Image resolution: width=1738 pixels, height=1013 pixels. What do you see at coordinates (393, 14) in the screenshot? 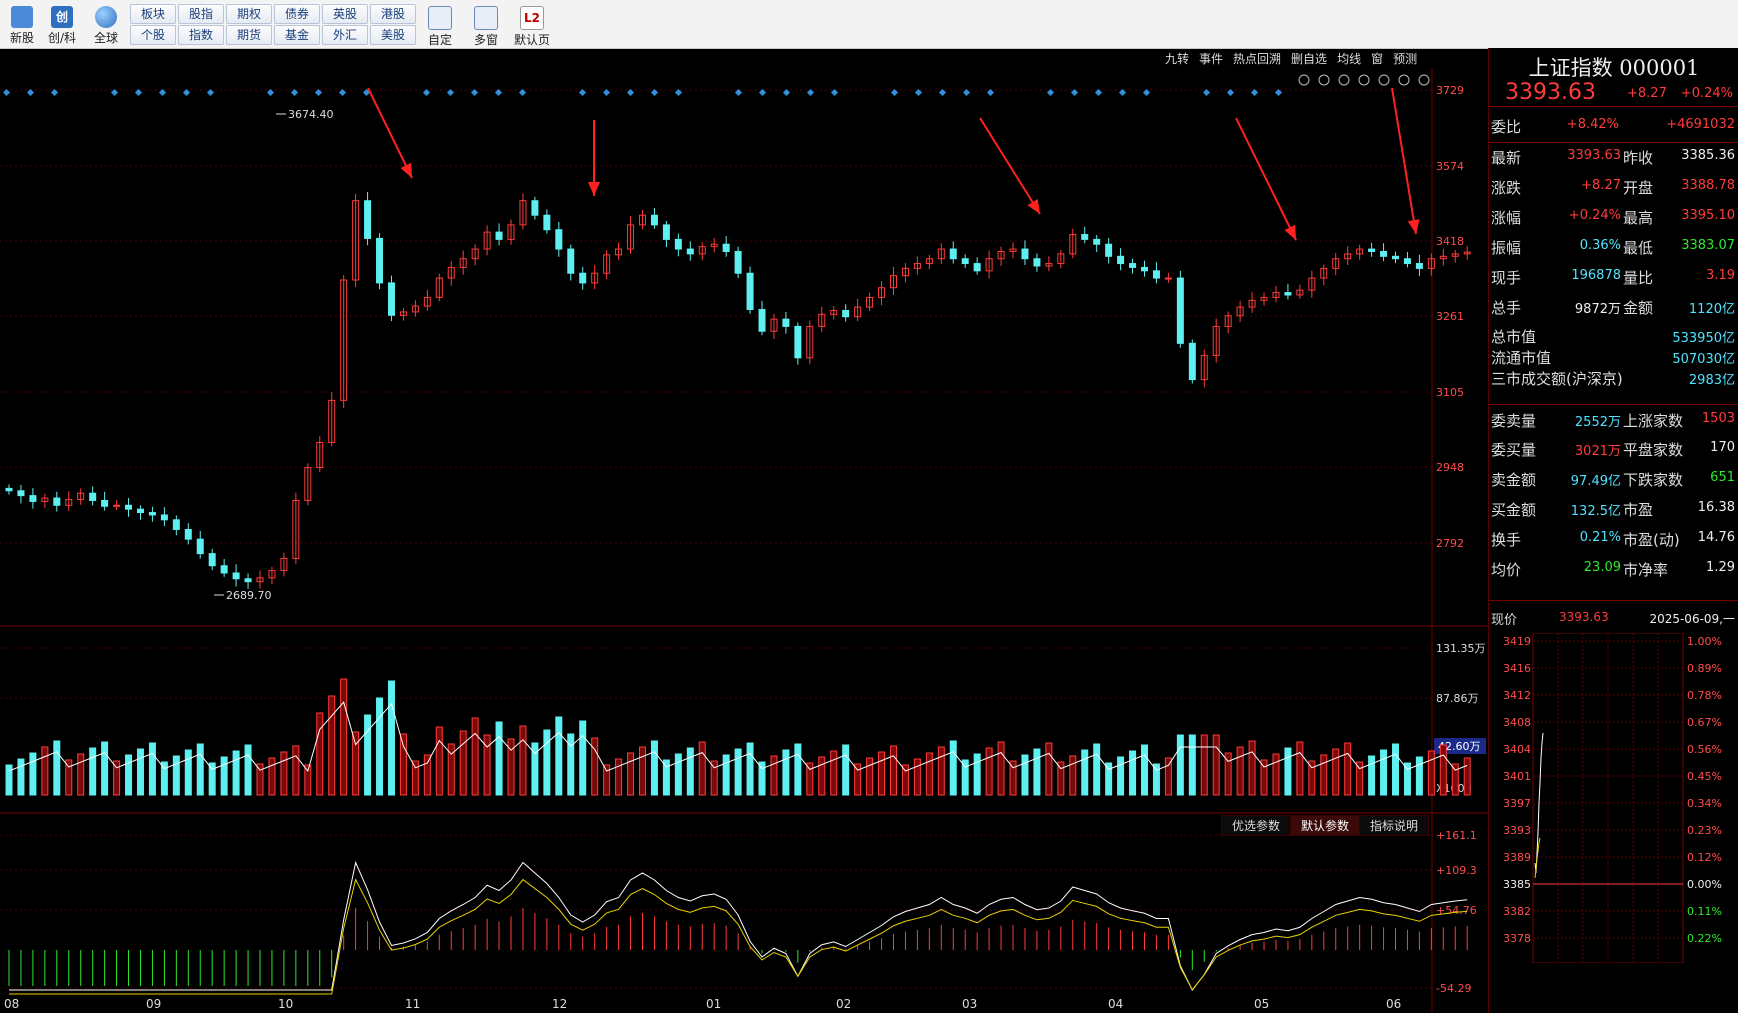
I see `tab-ganggu: 港股` at bounding box center [393, 14].